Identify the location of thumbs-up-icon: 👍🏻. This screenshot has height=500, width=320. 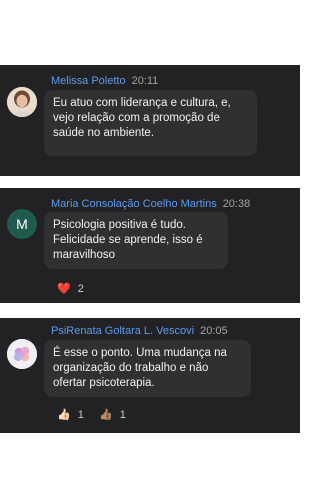
(64, 415).